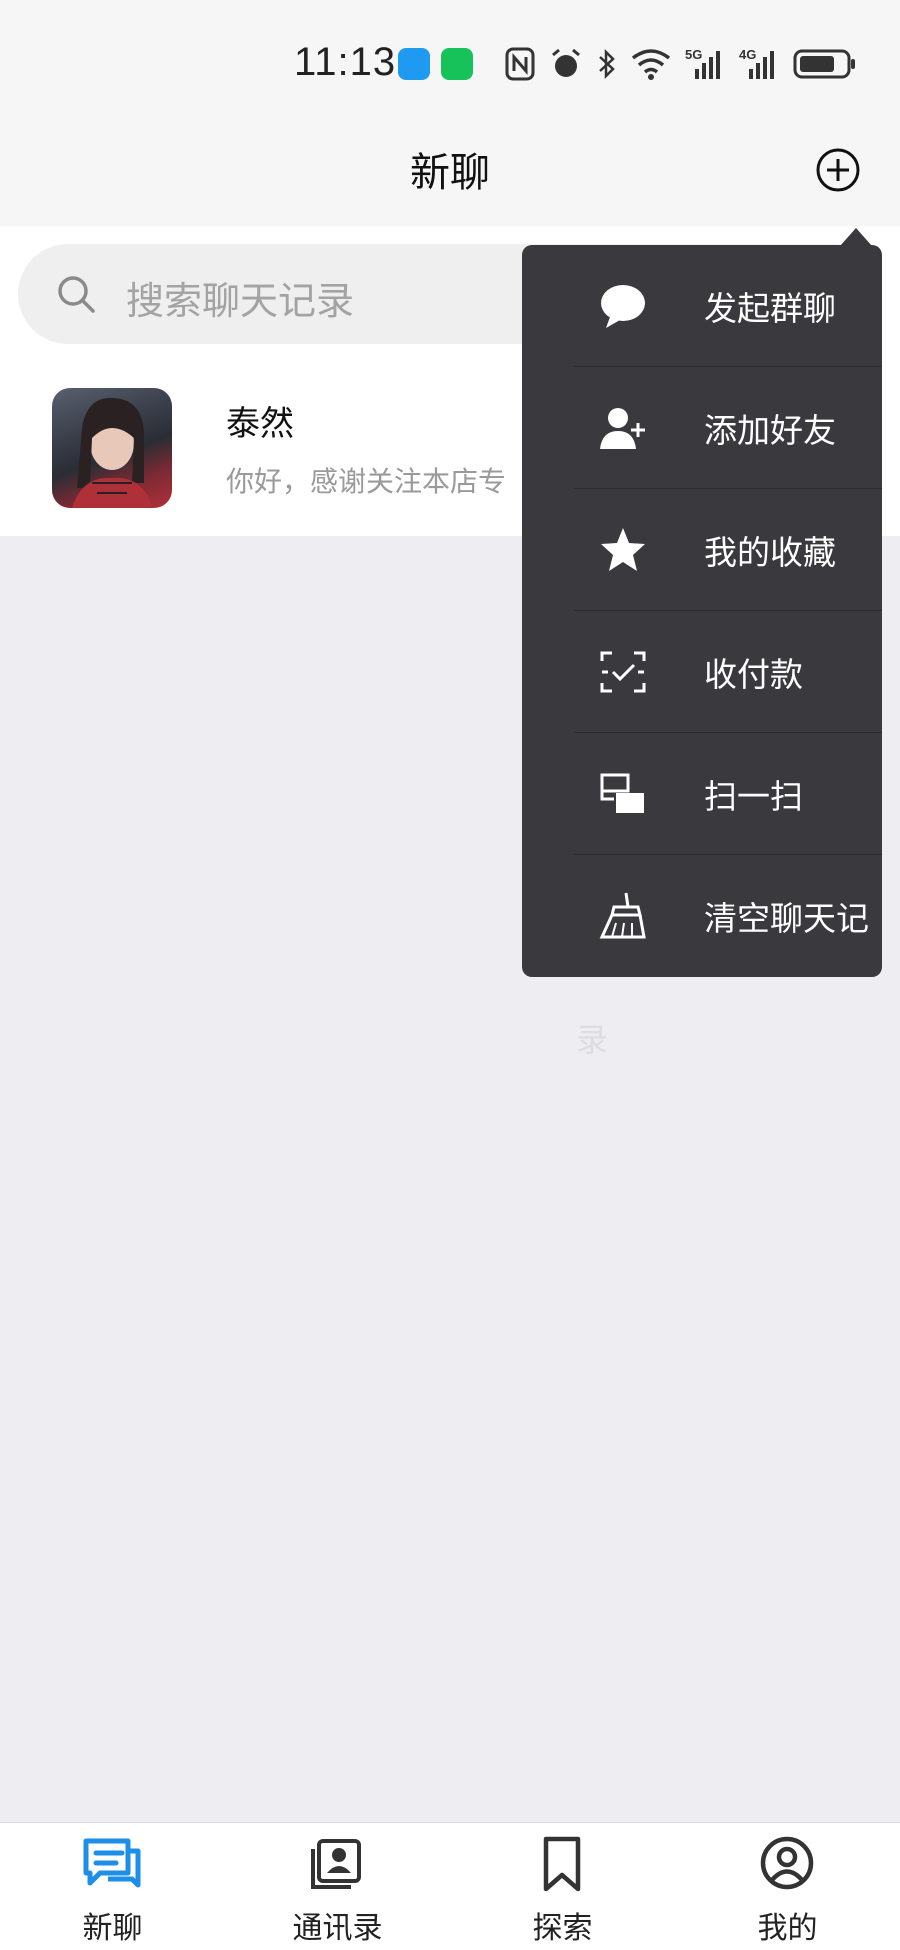 The height and width of the screenshot is (1950, 900). Describe the element at coordinates (702, 550) in the screenshot. I see `menu-item-favorites: 我的收藏` at that location.